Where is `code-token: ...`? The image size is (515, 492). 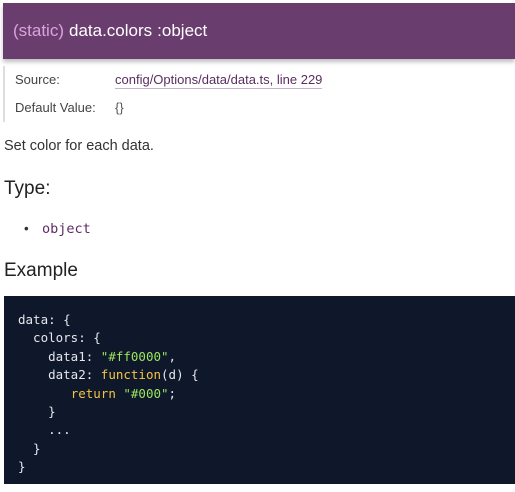
code-token: ... is located at coordinates (44, 430).